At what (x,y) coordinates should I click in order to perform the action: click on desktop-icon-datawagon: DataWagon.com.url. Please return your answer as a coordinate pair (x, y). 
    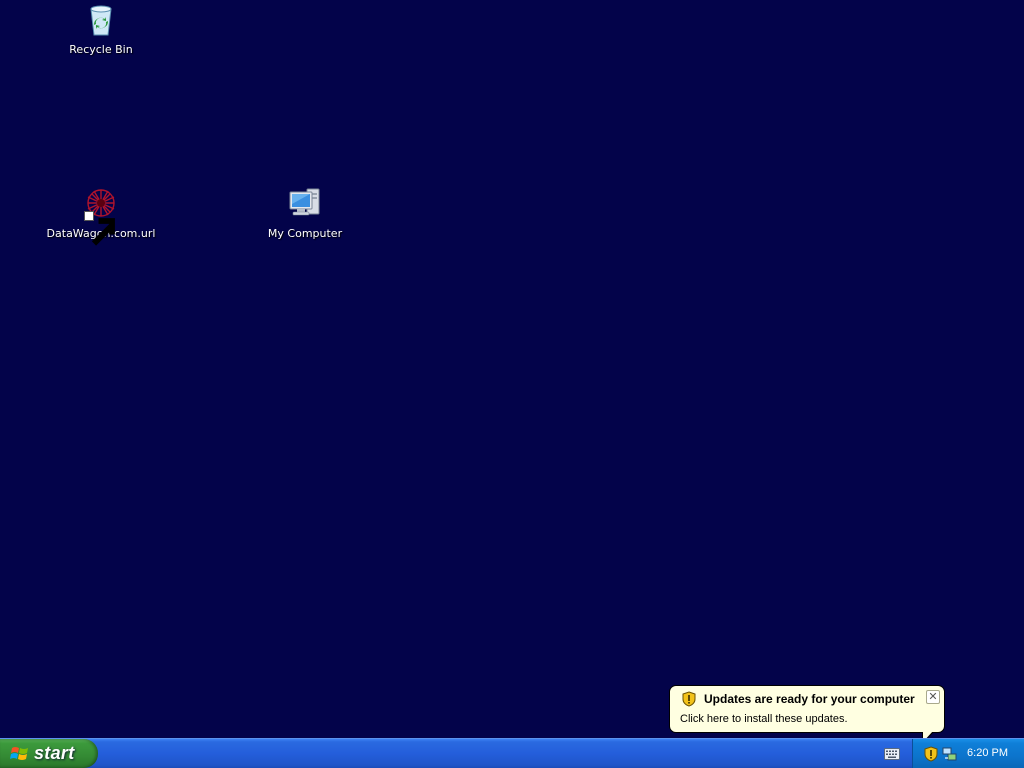
    Looking at the image, I should click on (101, 216).